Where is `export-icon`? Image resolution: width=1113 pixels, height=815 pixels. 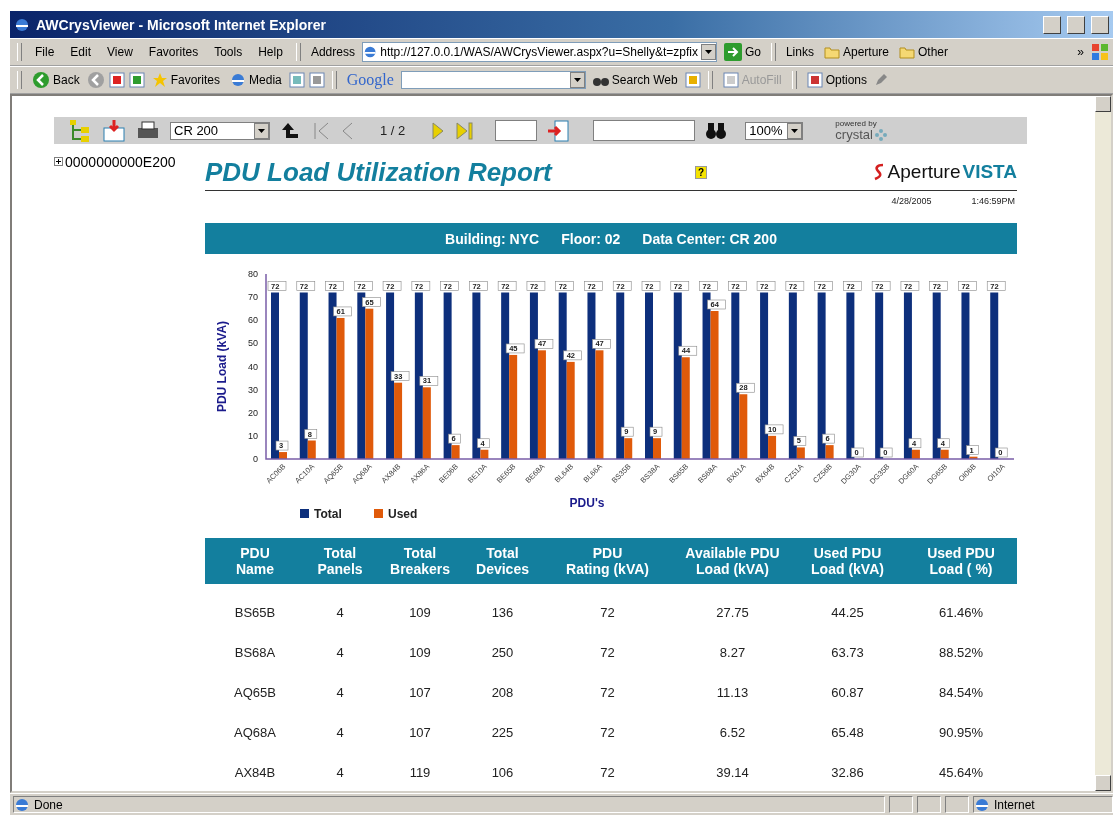
export-icon is located at coordinates (114, 130).